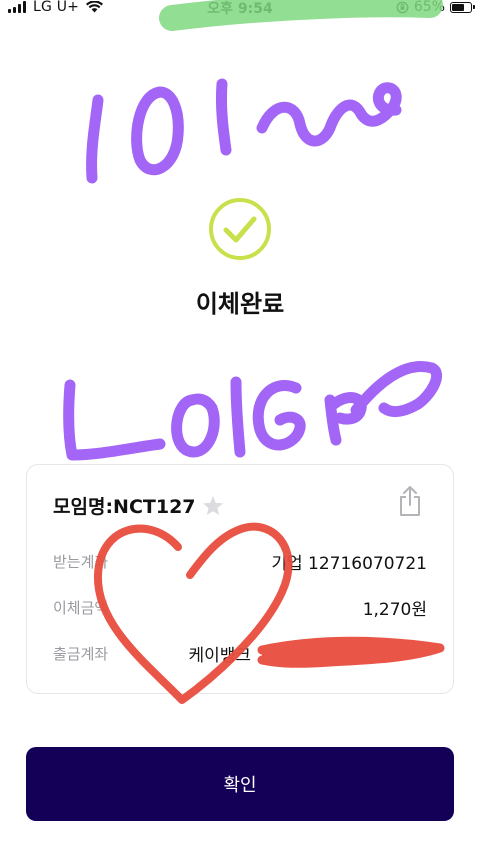 Image resolution: width=480 pixels, height=847 pixels. Describe the element at coordinates (213, 505) in the screenshot. I see `star-icon` at that location.